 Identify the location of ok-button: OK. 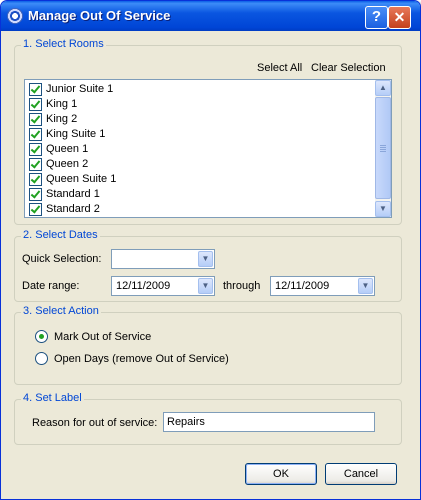
(281, 474).